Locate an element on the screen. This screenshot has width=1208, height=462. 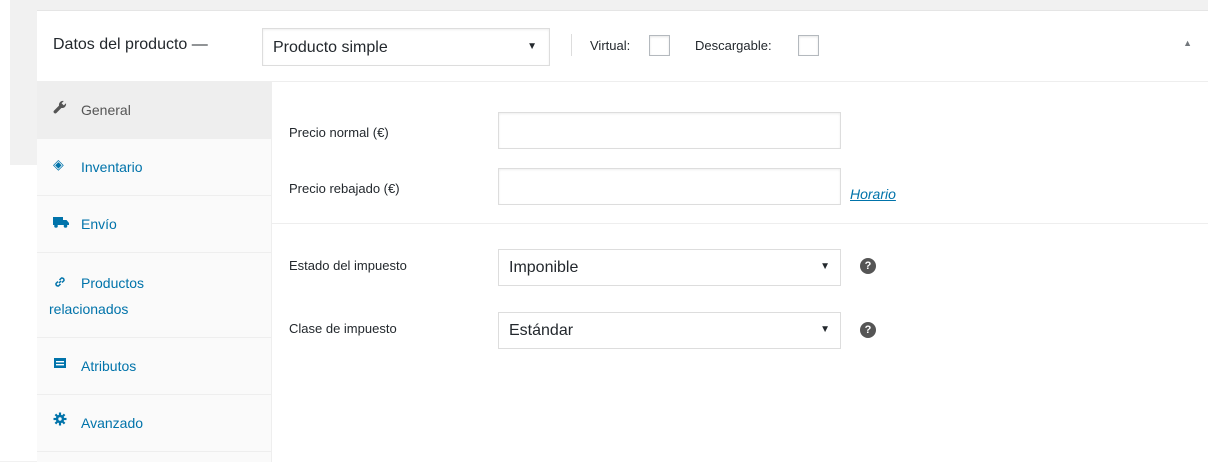
sale-price-input is located at coordinates (669, 186).